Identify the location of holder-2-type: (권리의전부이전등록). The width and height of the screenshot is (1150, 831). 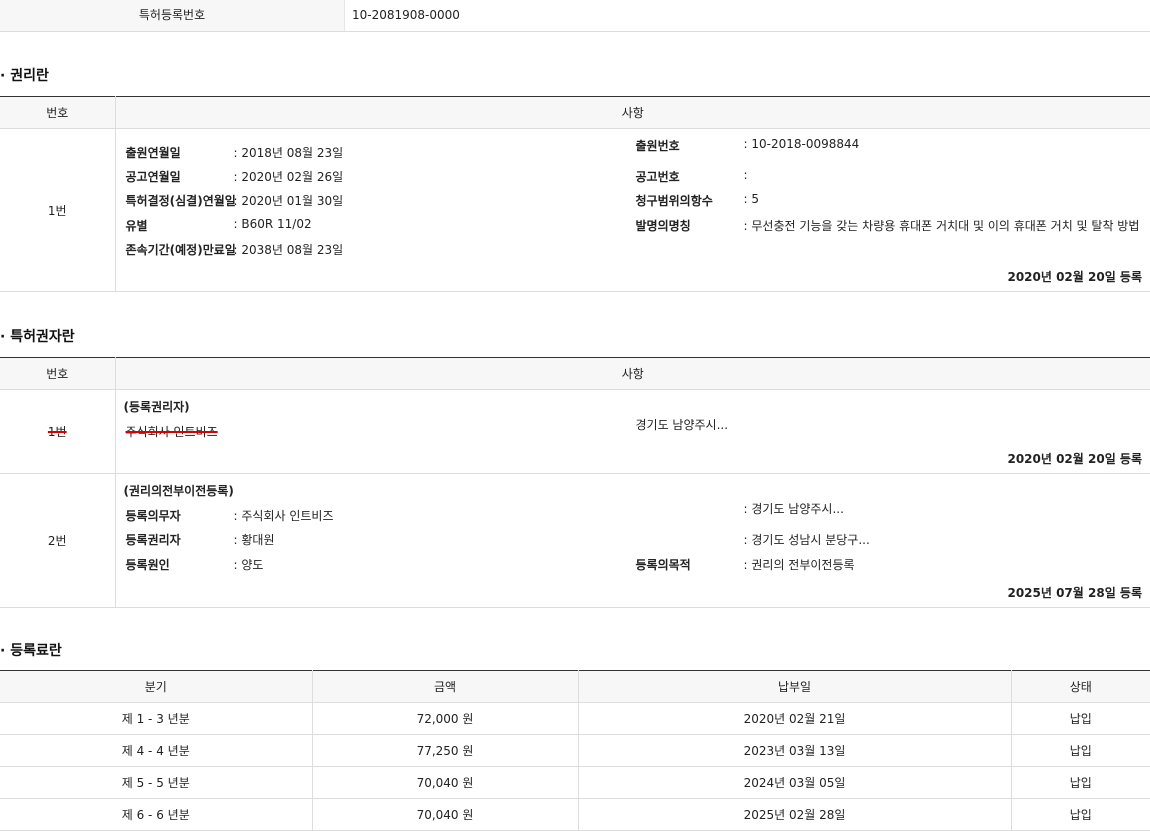
(179, 490).